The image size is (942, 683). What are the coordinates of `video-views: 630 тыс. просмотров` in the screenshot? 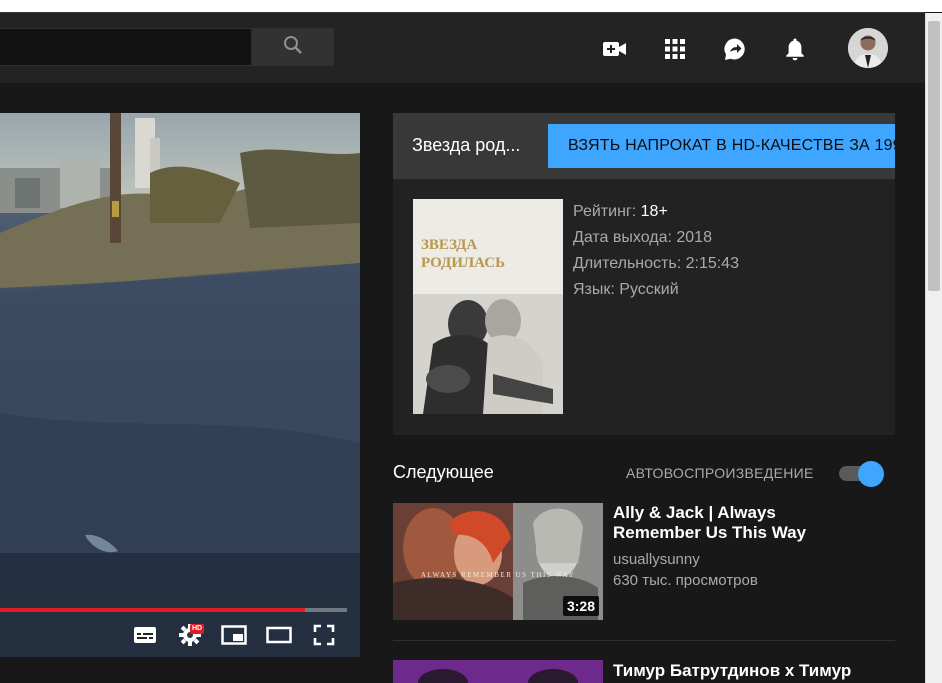 It's located at (685, 580).